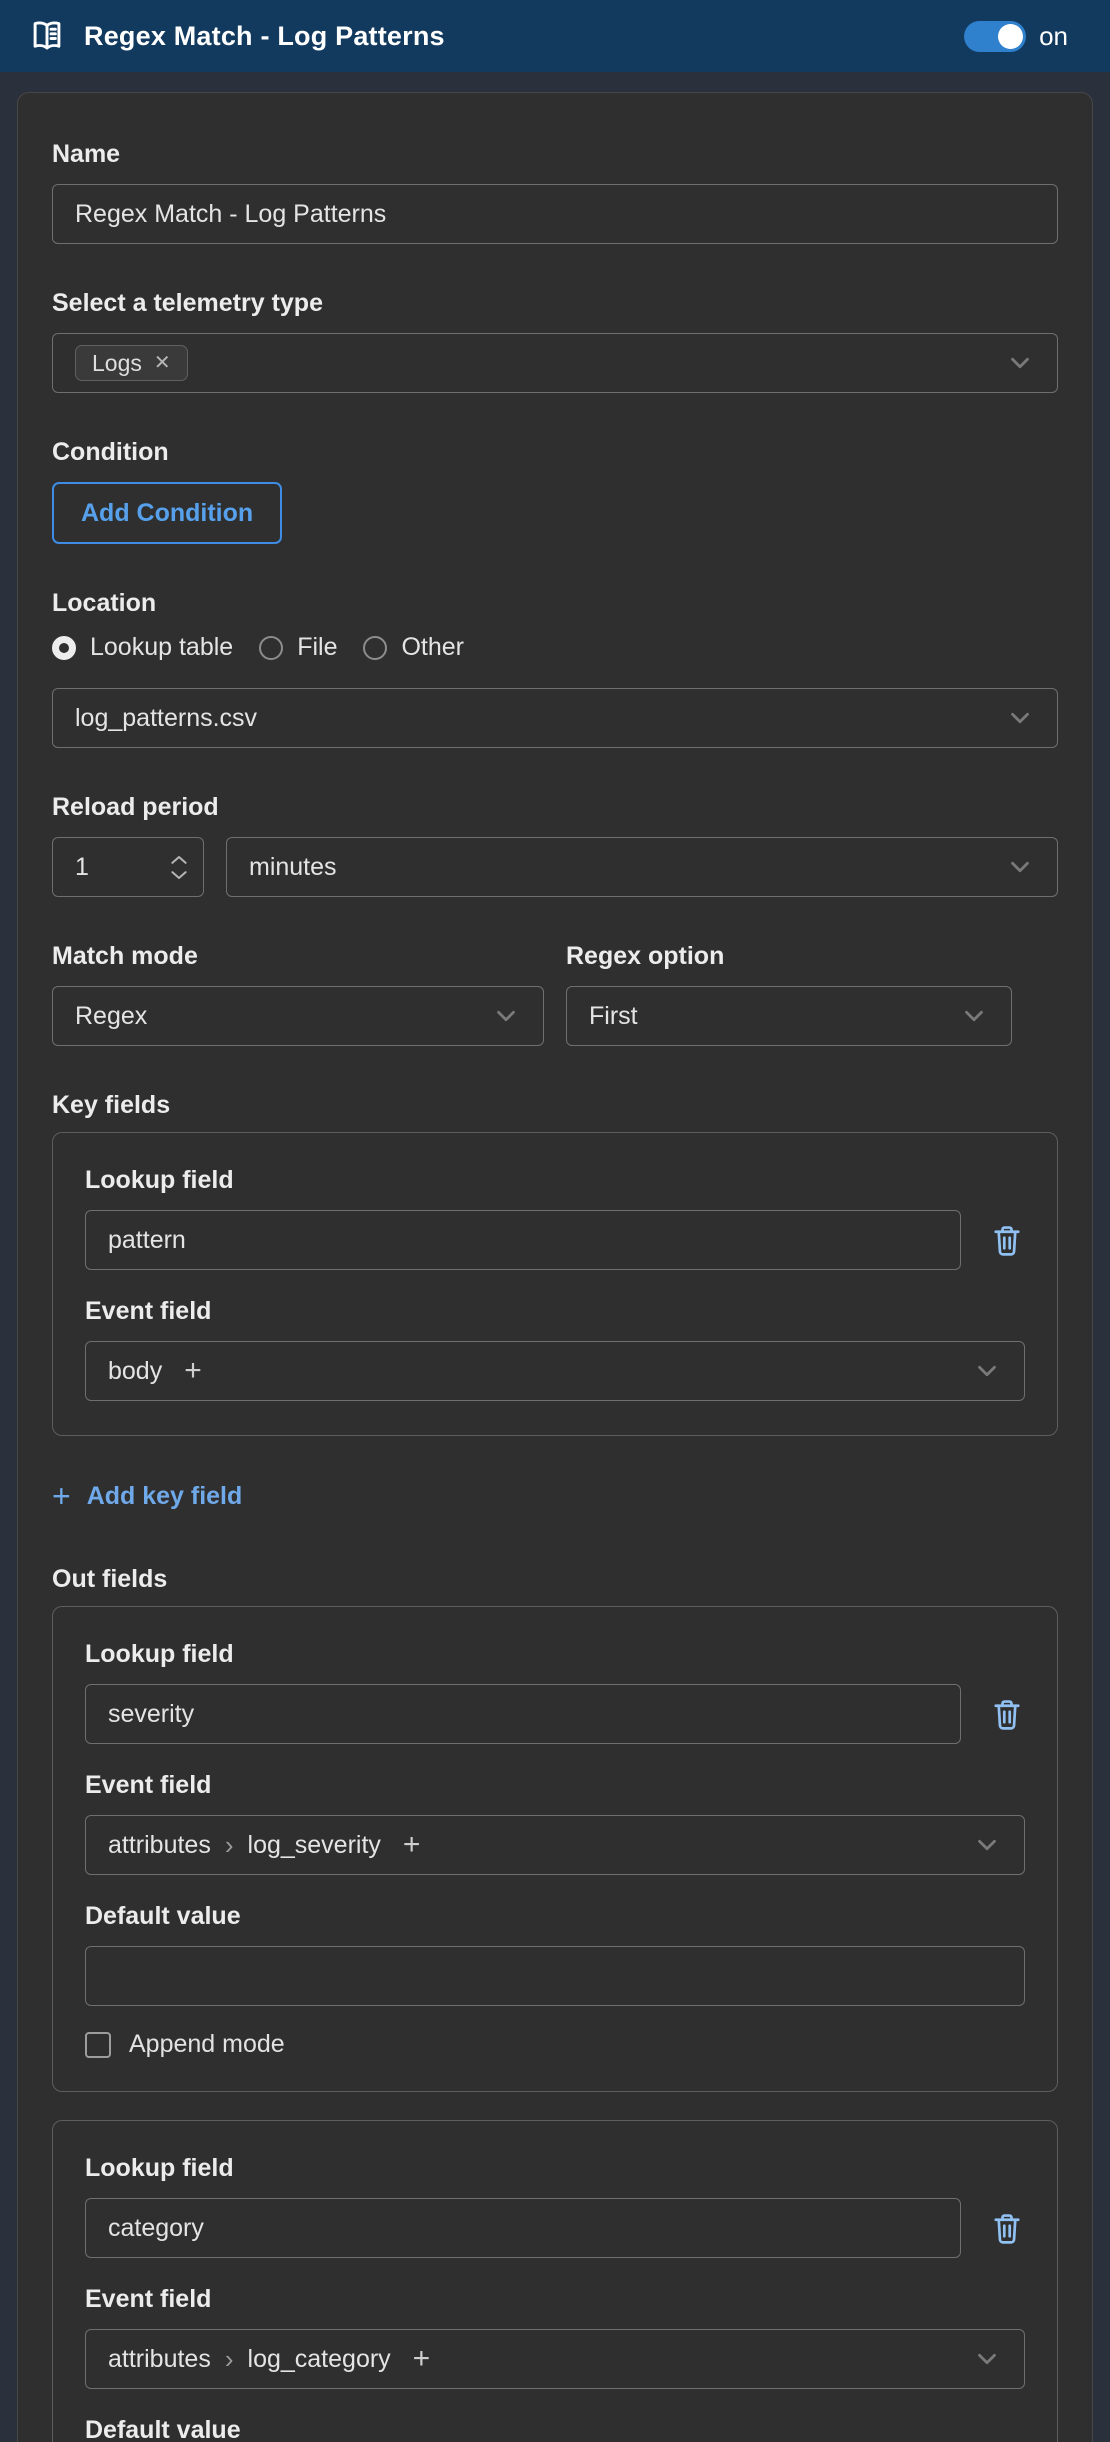 This screenshot has width=1110, height=2442. What do you see at coordinates (231, 213) in the screenshot?
I see `name-value: Regex Match - Log Patterns` at bounding box center [231, 213].